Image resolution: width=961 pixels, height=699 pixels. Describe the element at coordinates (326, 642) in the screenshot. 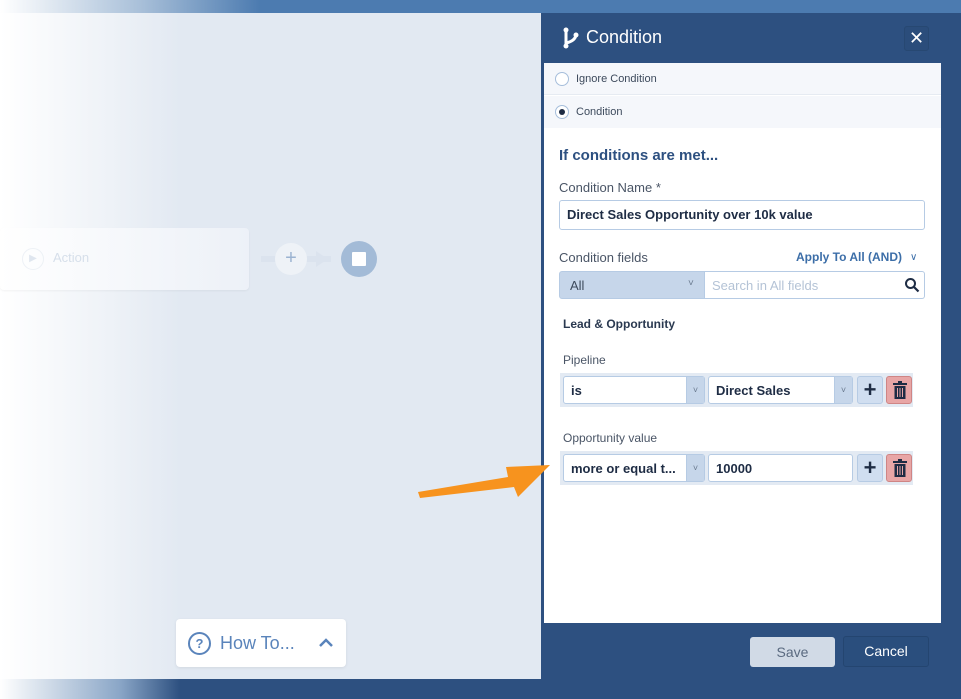

I see `chevron-up-icon` at that location.